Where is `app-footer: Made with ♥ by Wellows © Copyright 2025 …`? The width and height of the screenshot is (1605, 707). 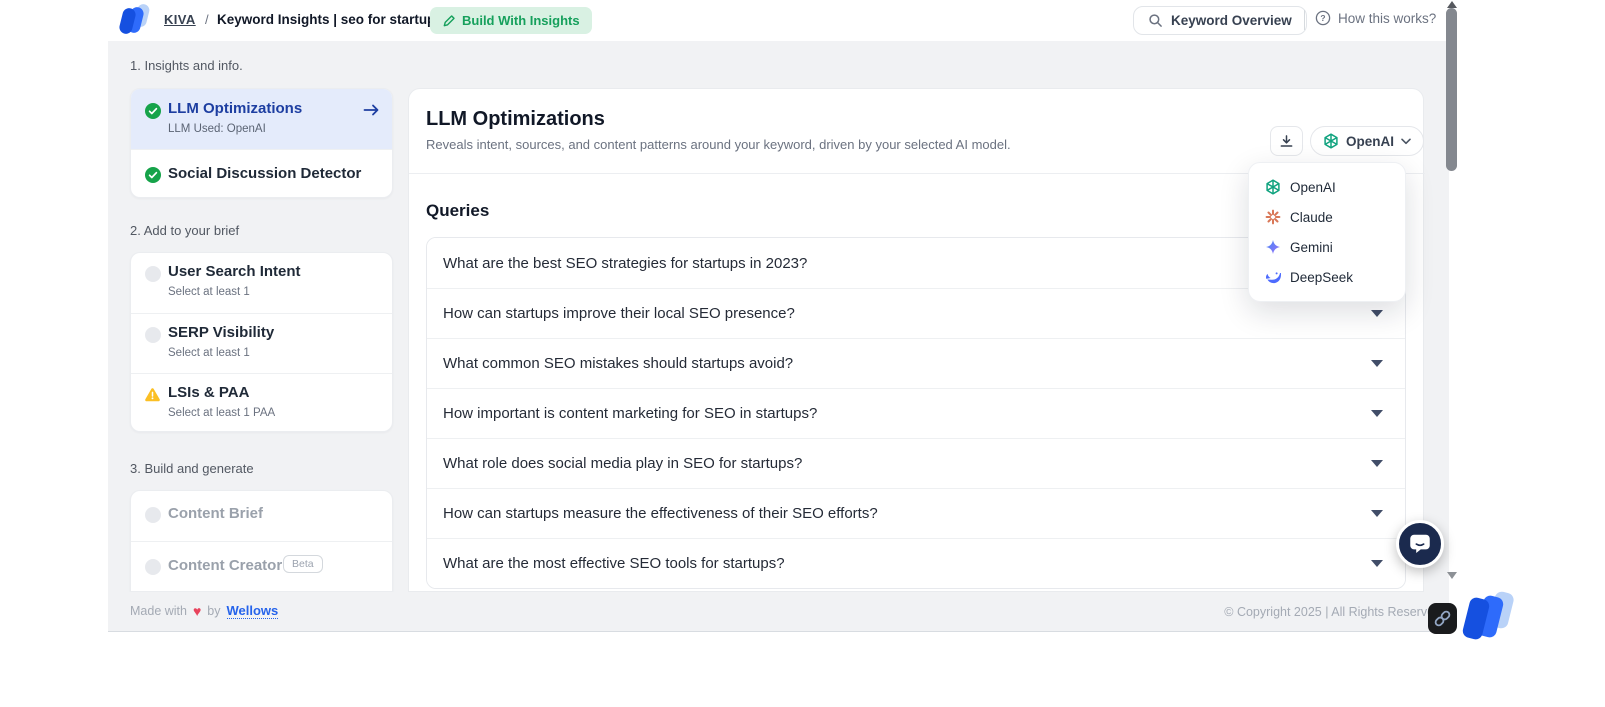
app-footer: Made with ♥ by Wellows © Copyright 2025 … is located at coordinates (778, 612).